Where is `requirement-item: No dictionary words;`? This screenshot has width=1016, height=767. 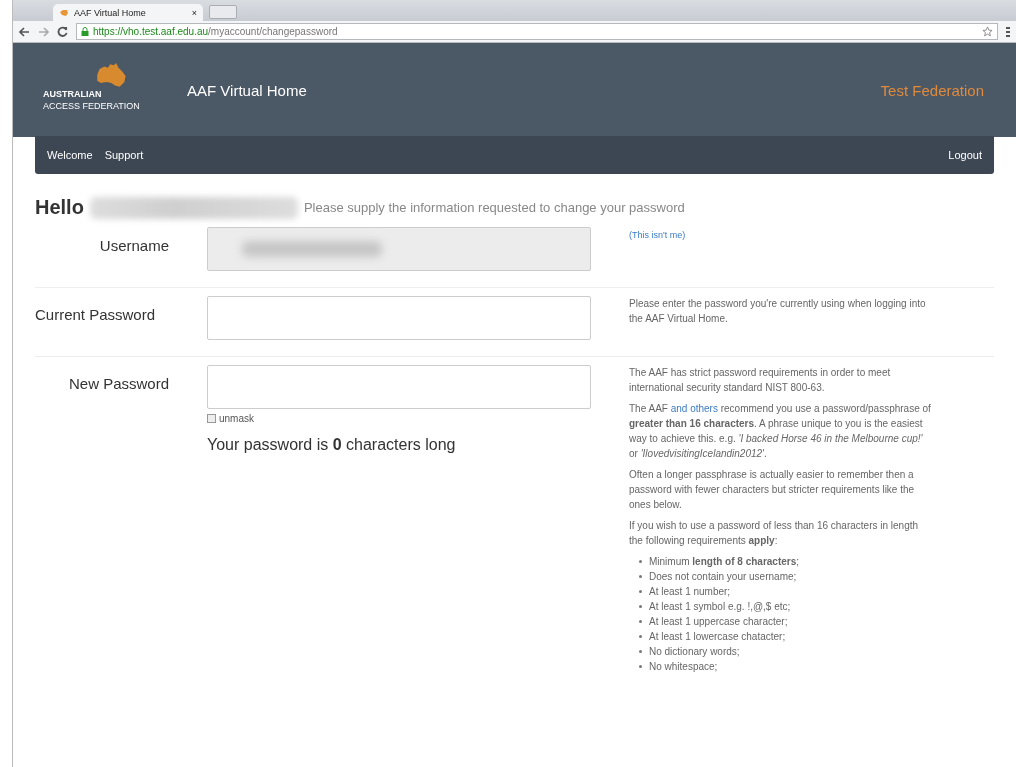
requirement-item: No dictionary words; is located at coordinates (694, 652).